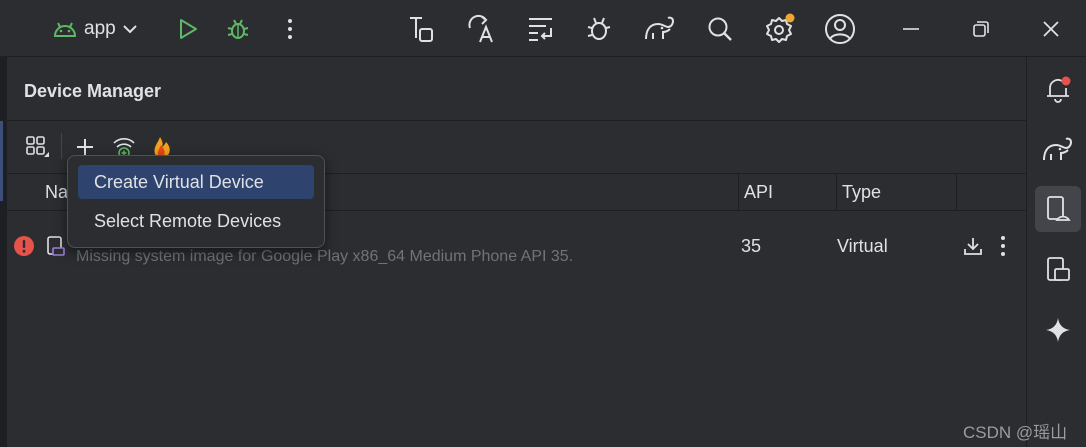 Image resolution: width=1086 pixels, height=447 pixels. Describe the element at coordinates (3, 252) in the screenshot. I see `left-tool-strip` at that location.